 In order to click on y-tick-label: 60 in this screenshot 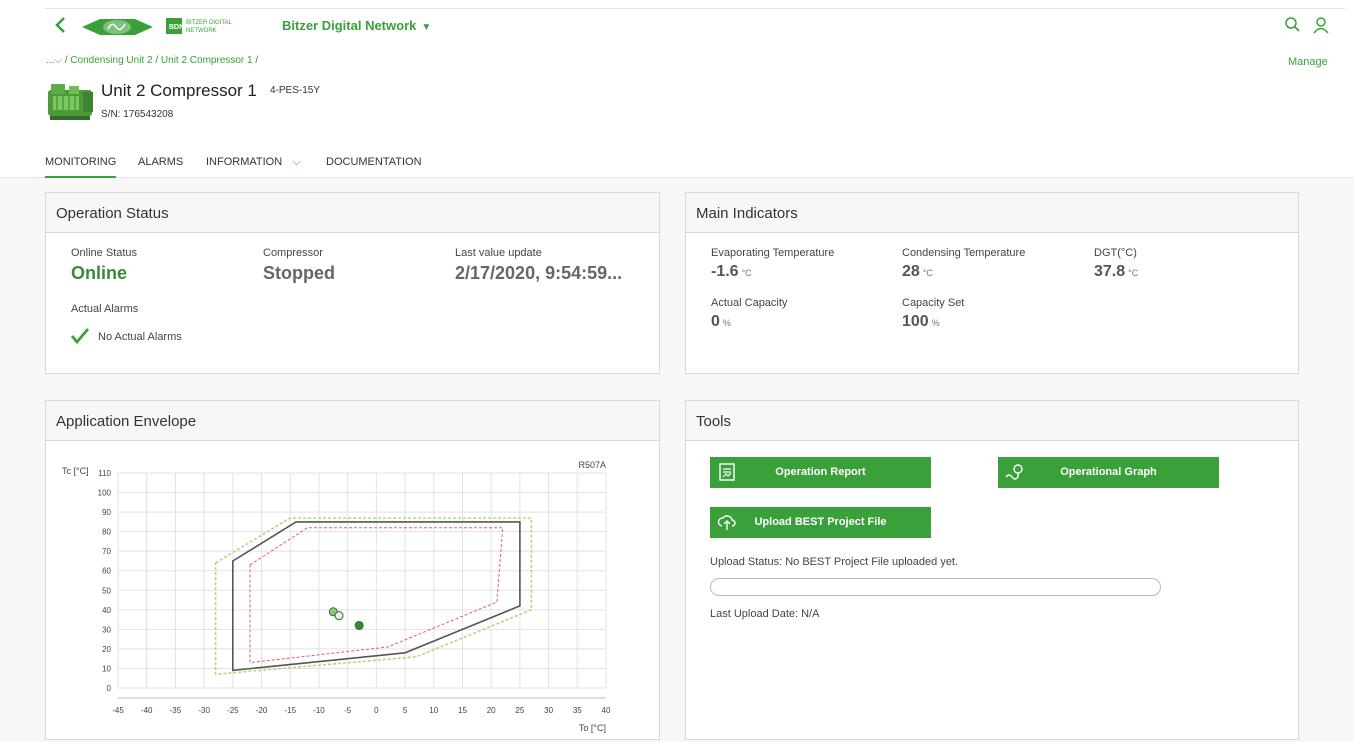, I will do `click(106, 571)`.